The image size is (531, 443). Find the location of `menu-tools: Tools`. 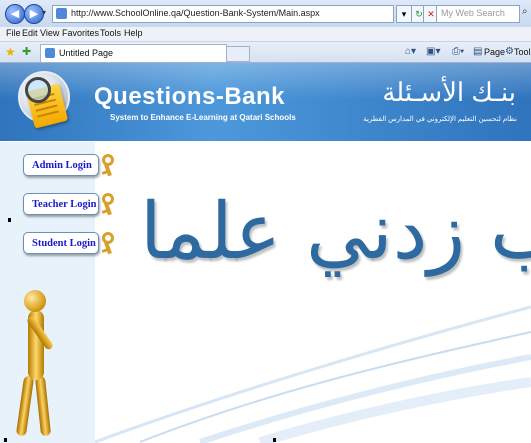

menu-tools: Tools is located at coordinates (110, 33).